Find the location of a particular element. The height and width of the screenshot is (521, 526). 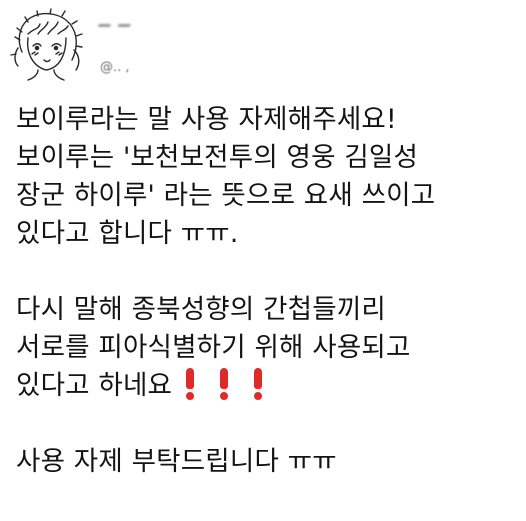

tweet-line: 있다고 합니다 ㅠㅠ. is located at coordinates (127, 233).